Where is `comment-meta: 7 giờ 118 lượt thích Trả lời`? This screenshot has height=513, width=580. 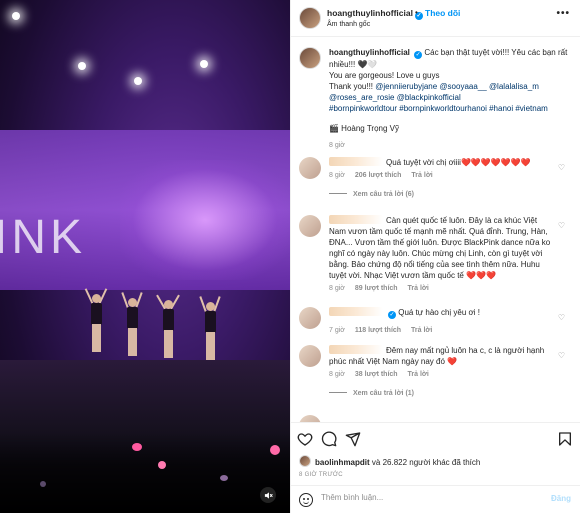
comment-meta: 7 giờ 118 lượt thích Trả lời is located at coordinates (450, 330).